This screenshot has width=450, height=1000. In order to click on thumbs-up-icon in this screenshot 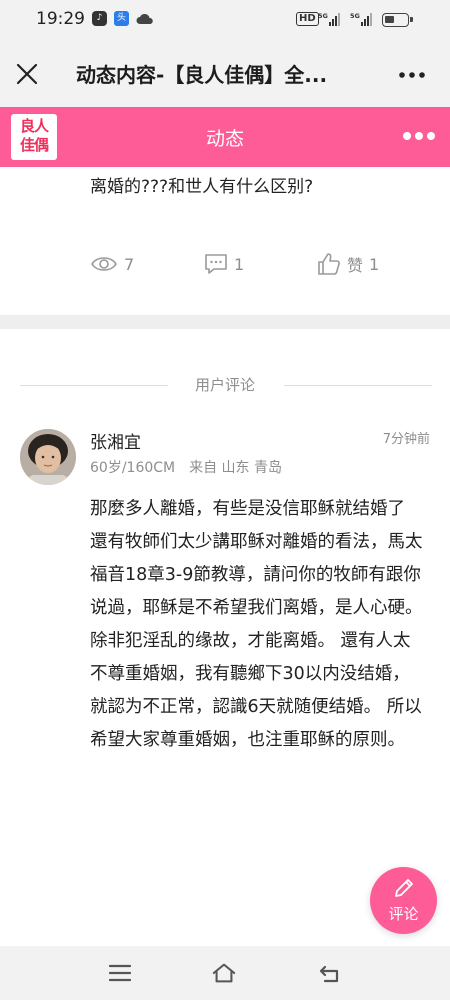, I will do `click(329, 264)`.